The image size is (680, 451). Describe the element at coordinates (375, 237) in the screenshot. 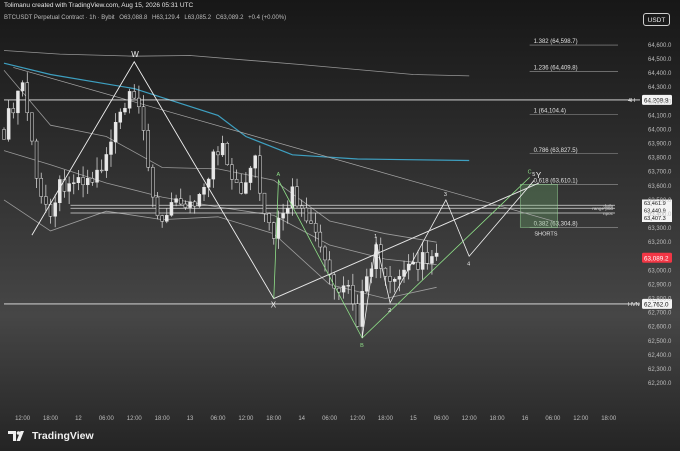

I see `projection-label: 1` at that location.